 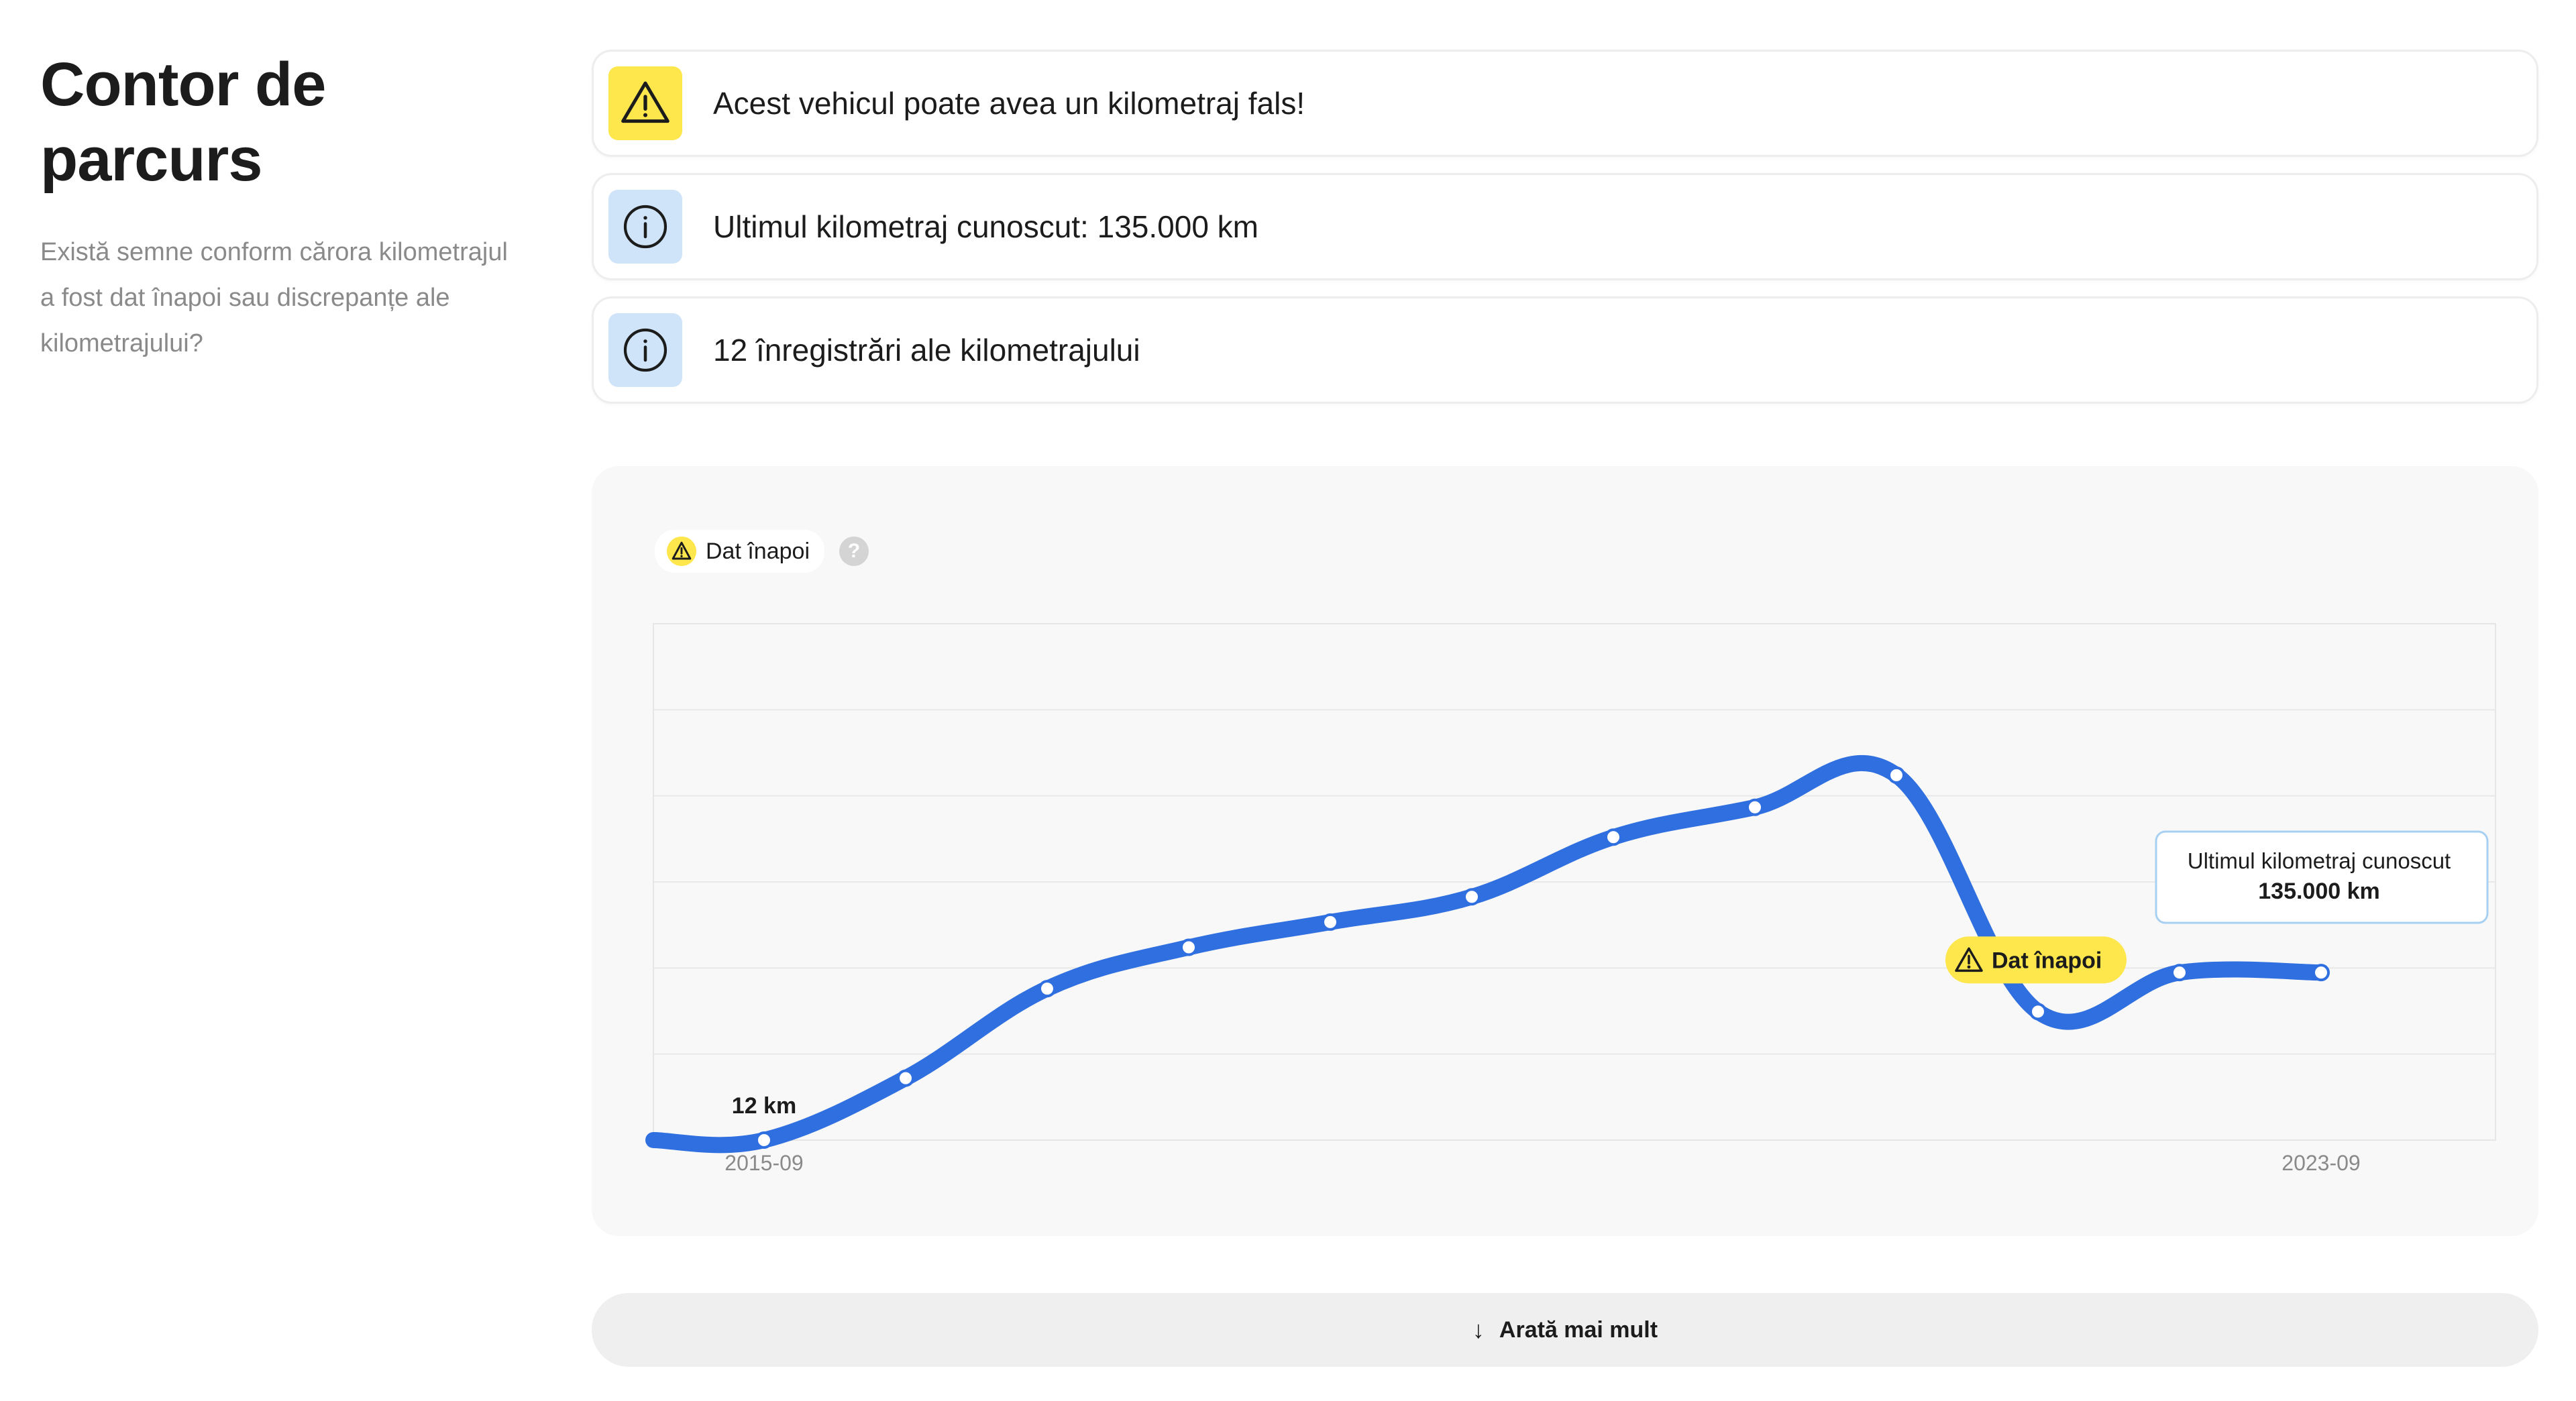 What do you see at coordinates (854, 551) in the screenshot?
I see `help-icon: ?` at bounding box center [854, 551].